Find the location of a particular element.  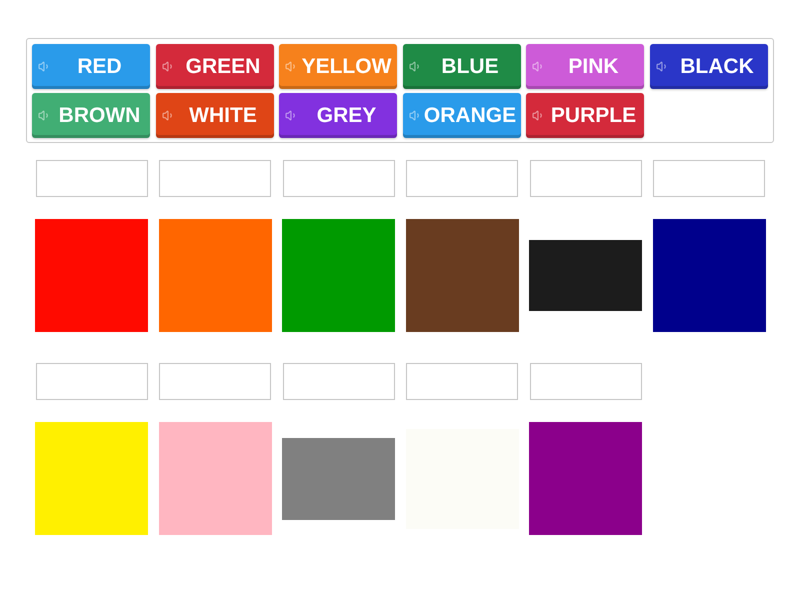

word-tile: PINK is located at coordinates (585, 66).